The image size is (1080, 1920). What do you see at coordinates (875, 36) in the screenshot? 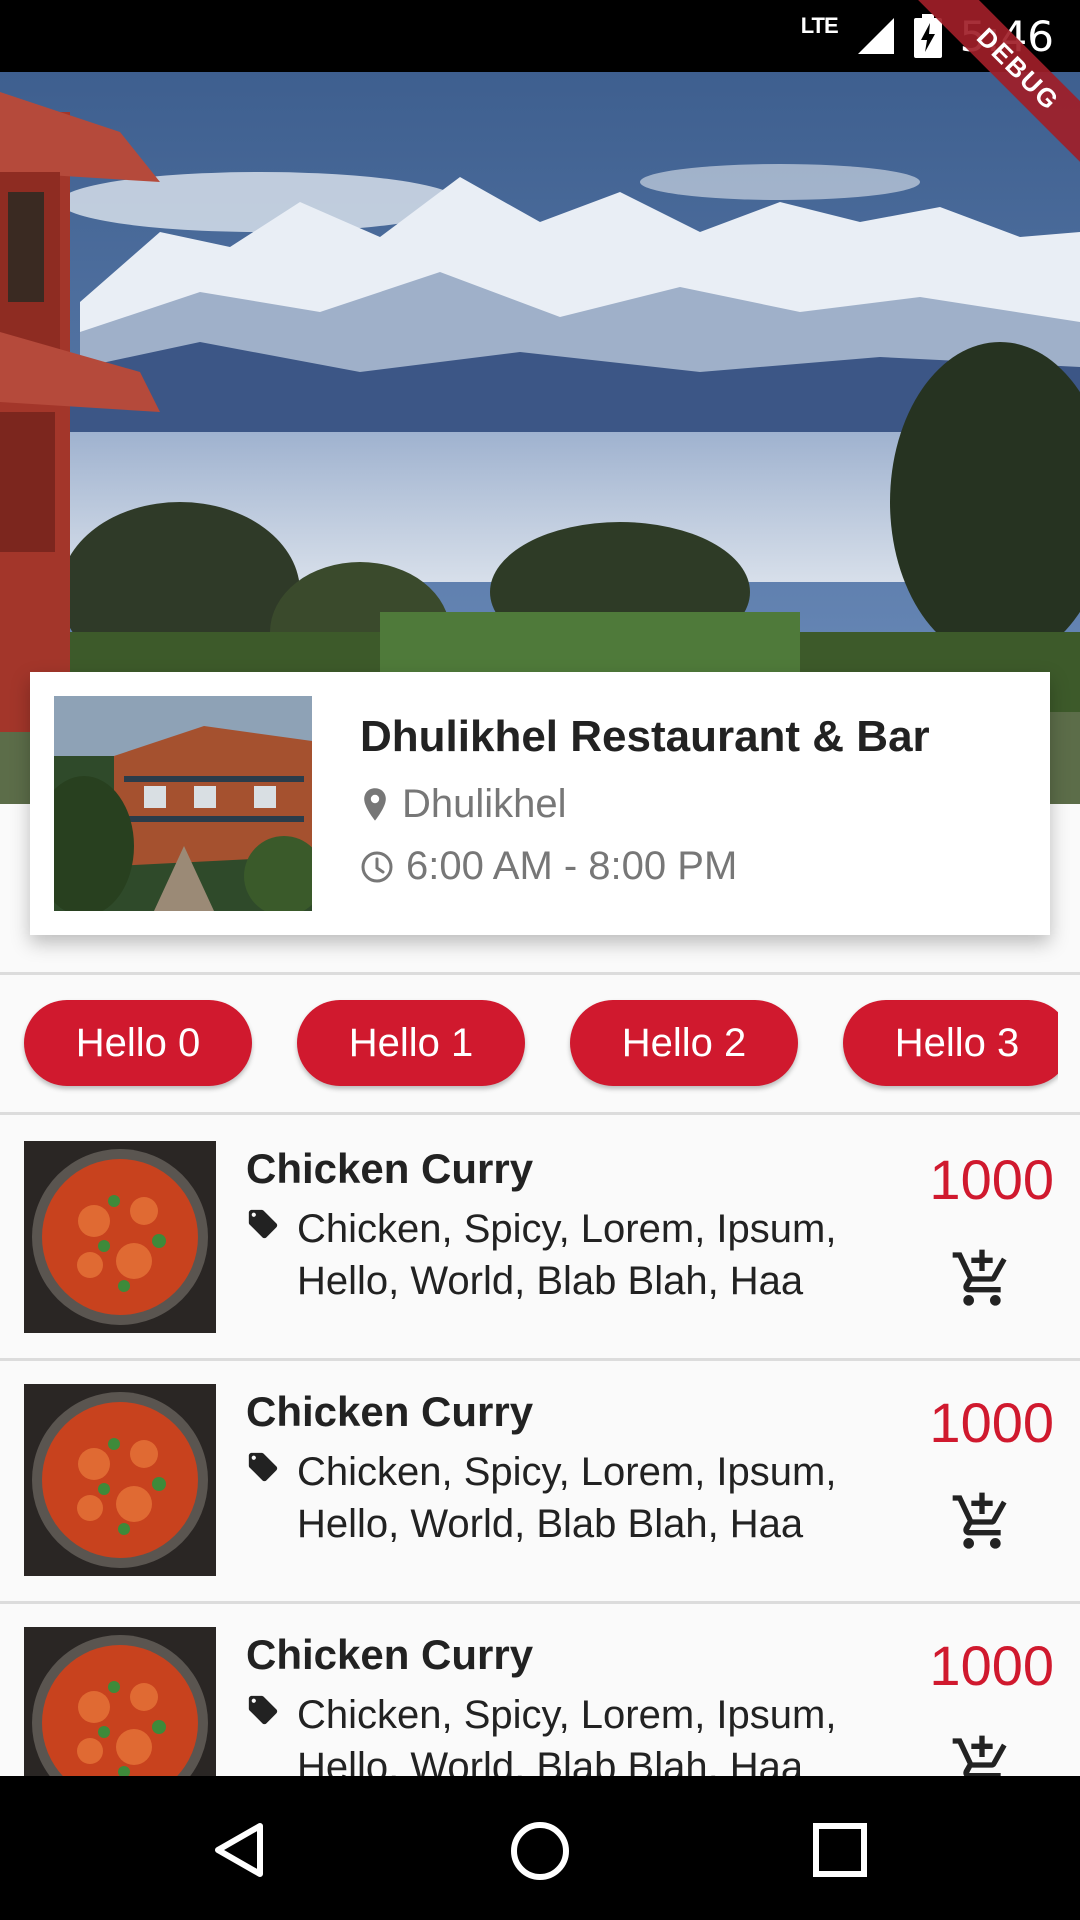
I see `signal-icon` at bounding box center [875, 36].